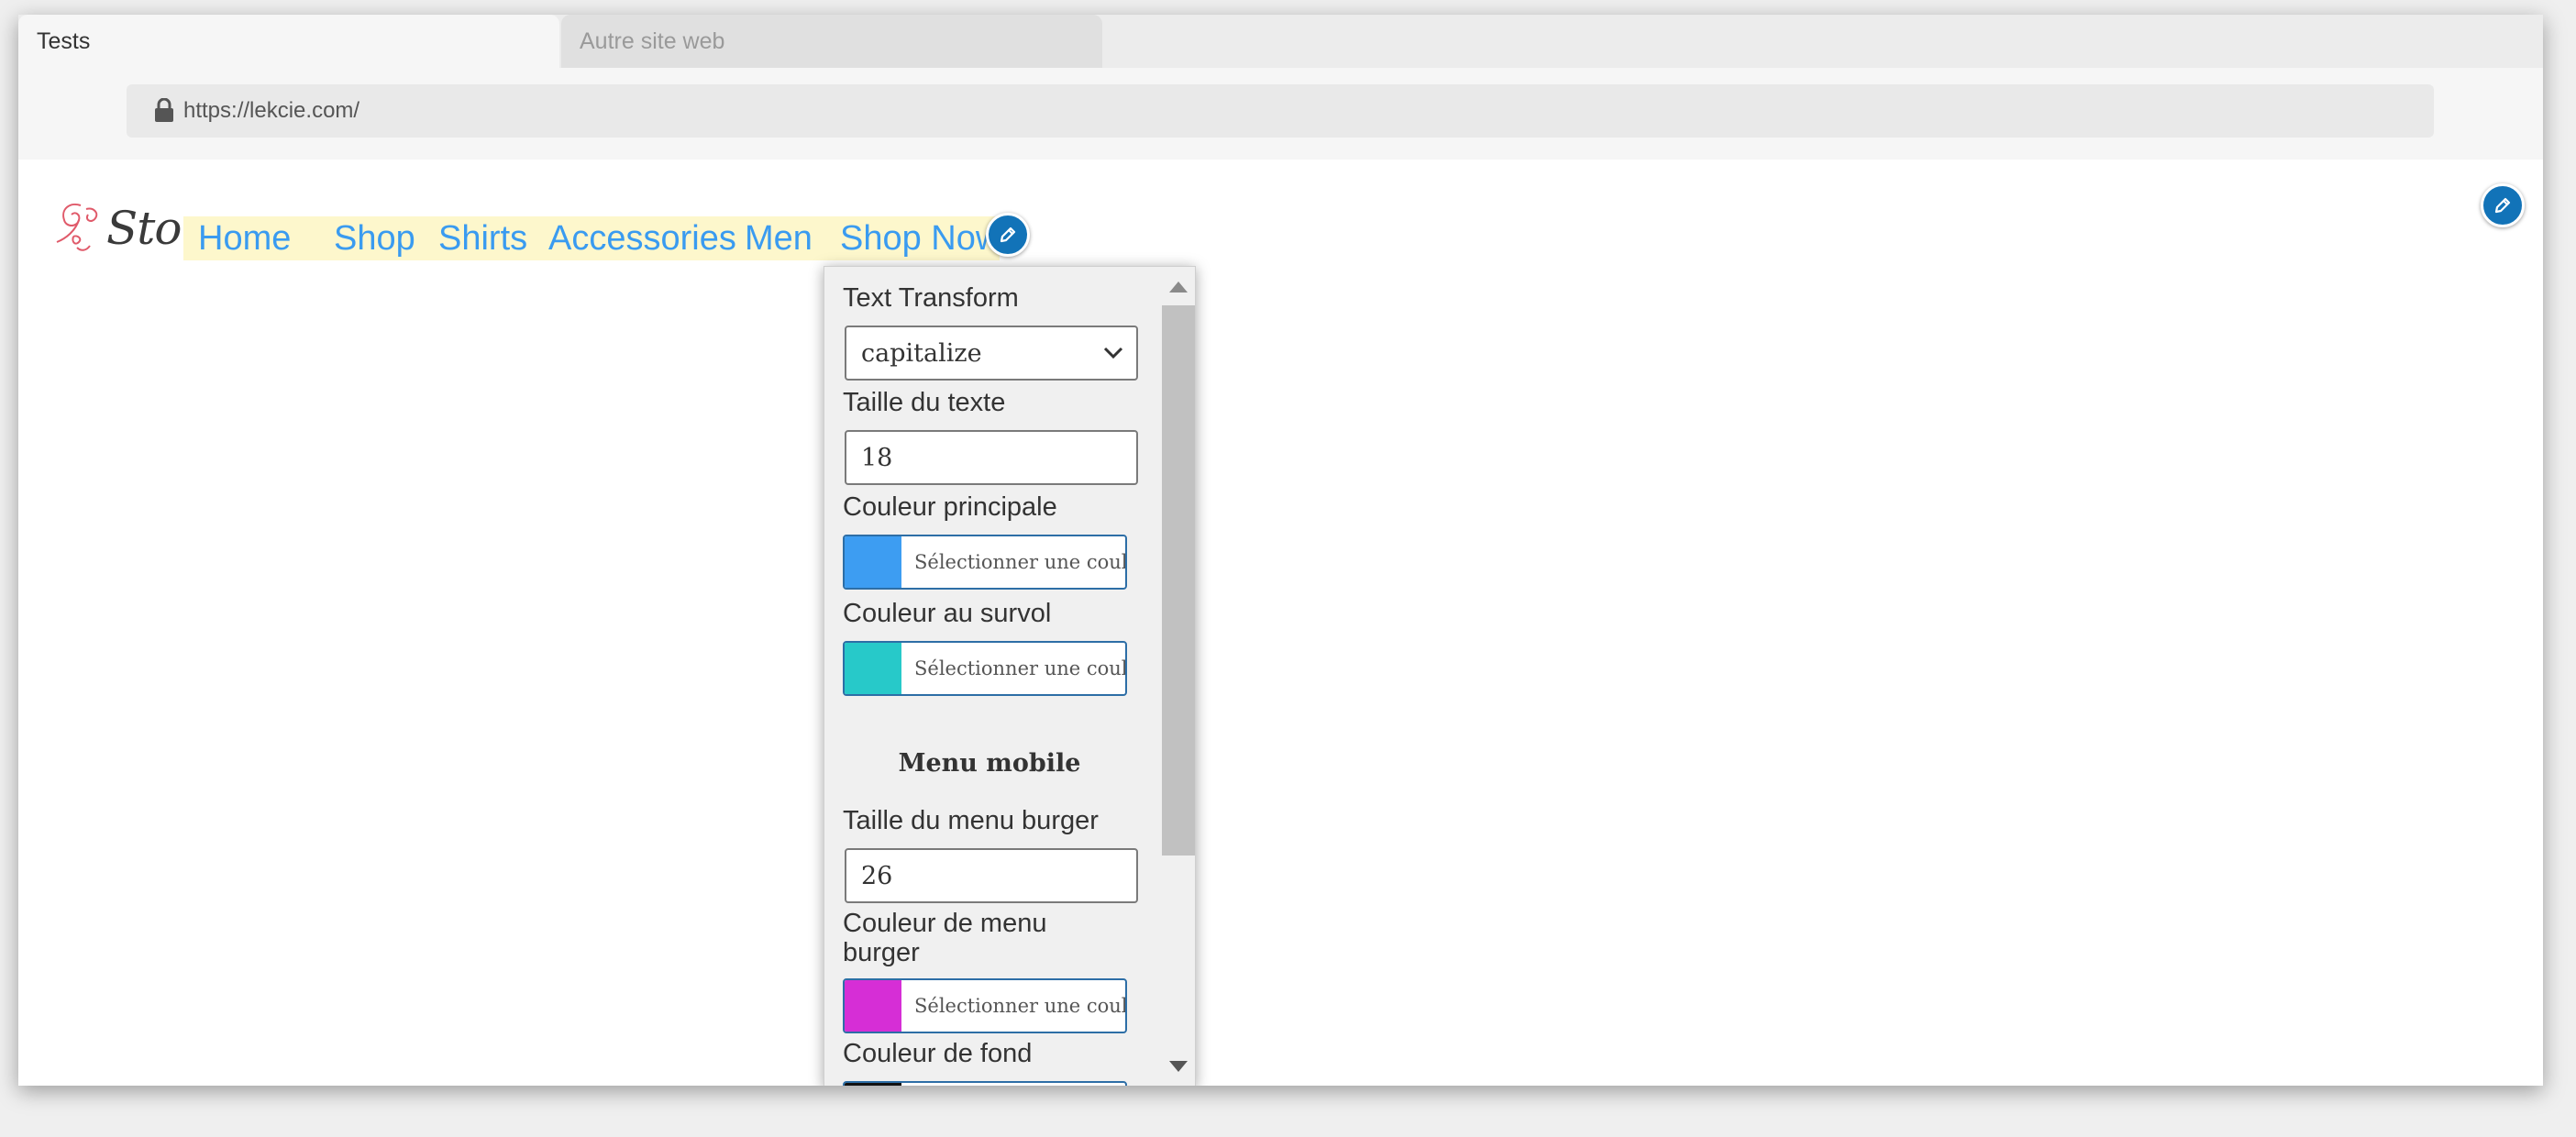  I want to click on burger-color-button-text: Sélectionner une couleur, so click(1020, 1006).